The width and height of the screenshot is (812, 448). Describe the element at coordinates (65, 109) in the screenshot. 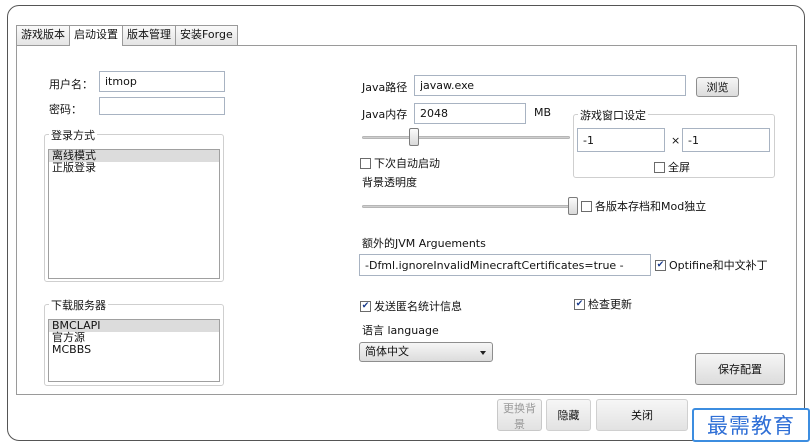

I see `password-label: 密码：` at that location.